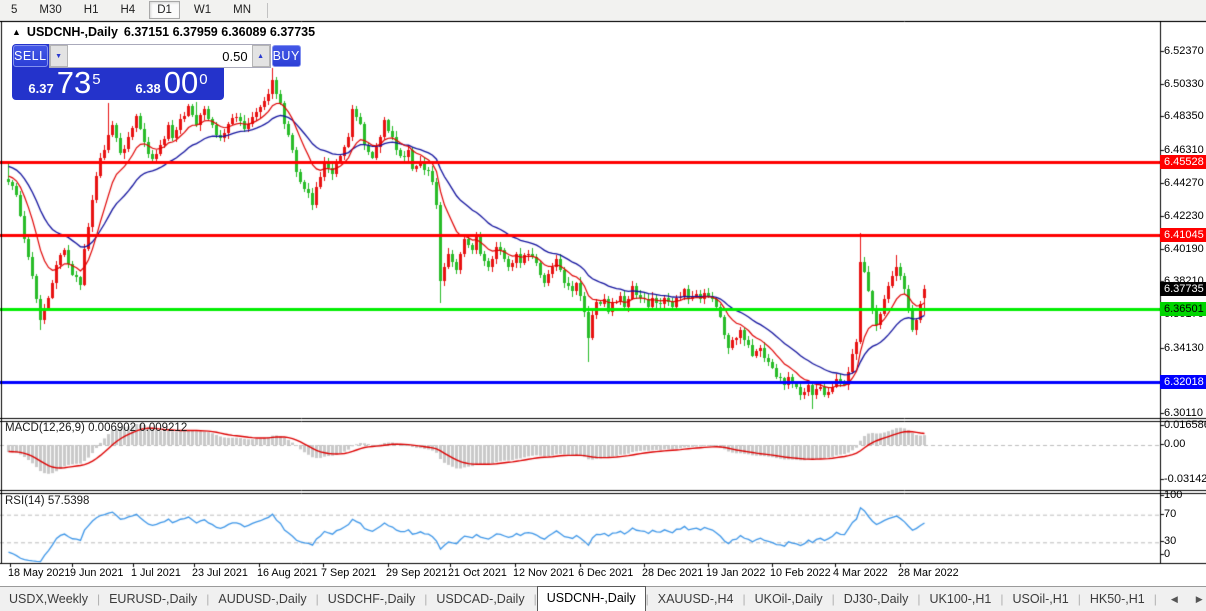  Describe the element at coordinates (928, 573) in the screenshot. I see `date-axis-label: 28 Mar 2022` at that location.